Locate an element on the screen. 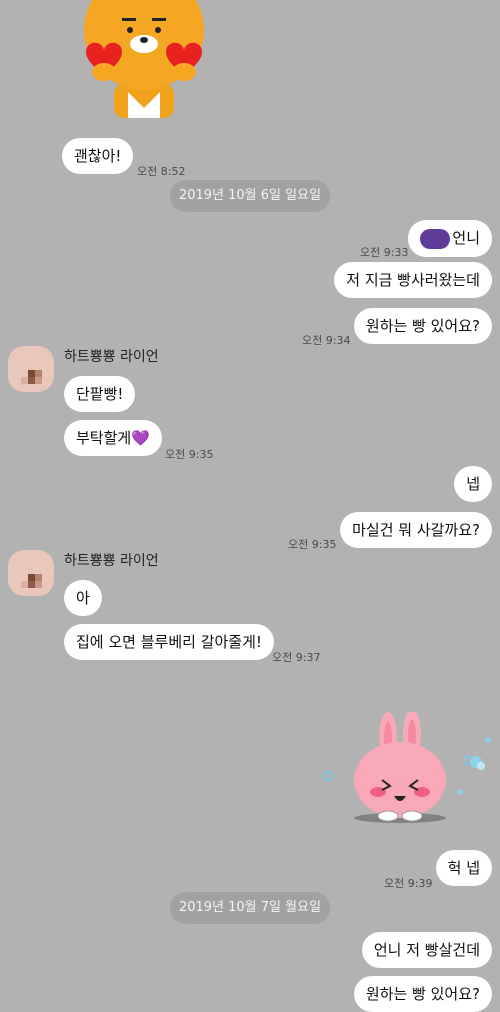  message-text: 언니 is located at coordinates (466, 238).